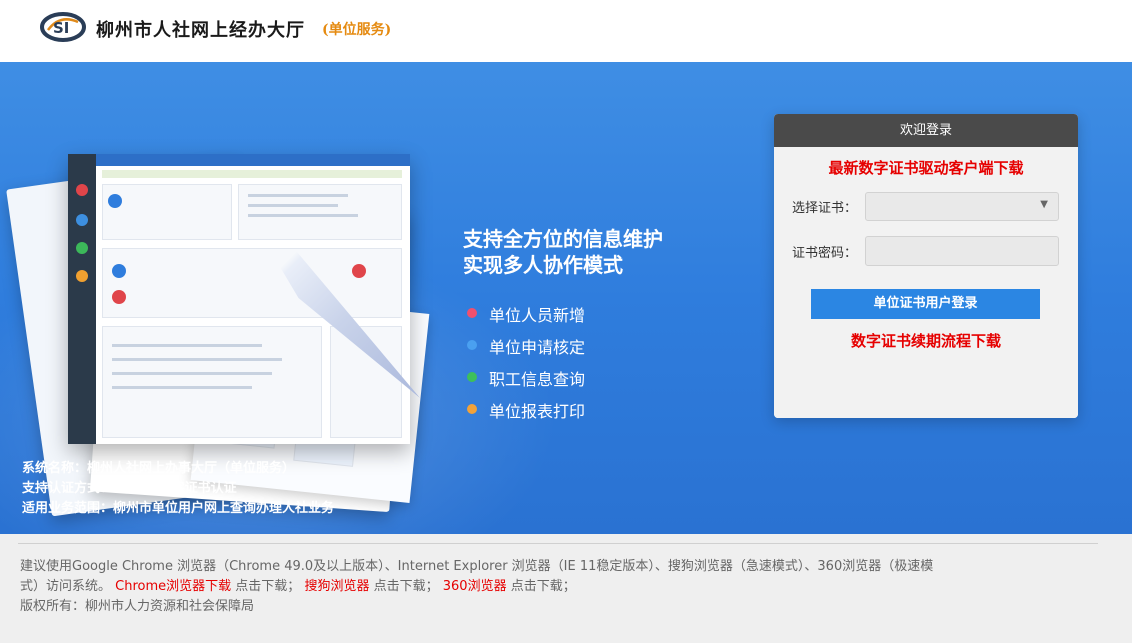  I want to click on cert-password-input, so click(962, 251).